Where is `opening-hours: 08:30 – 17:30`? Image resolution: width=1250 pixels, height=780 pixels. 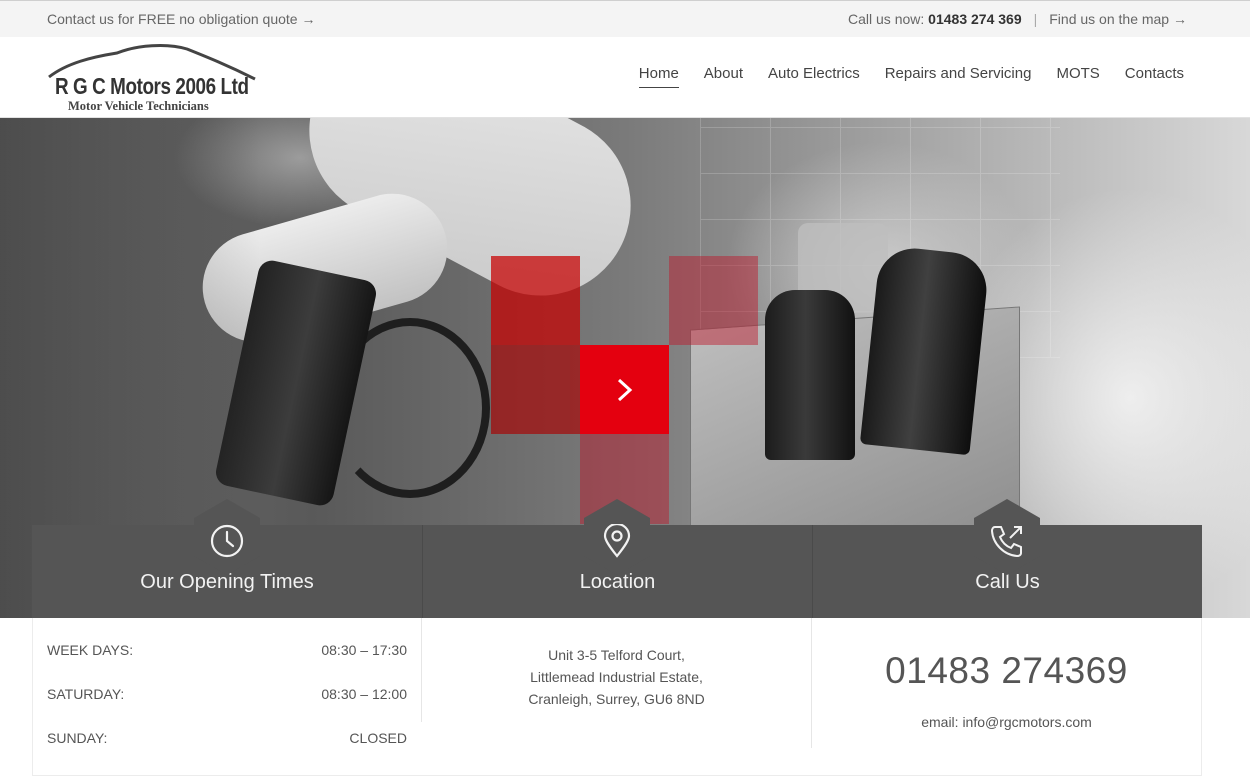
opening-hours: 08:30 – 17:30 is located at coordinates (364, 650).